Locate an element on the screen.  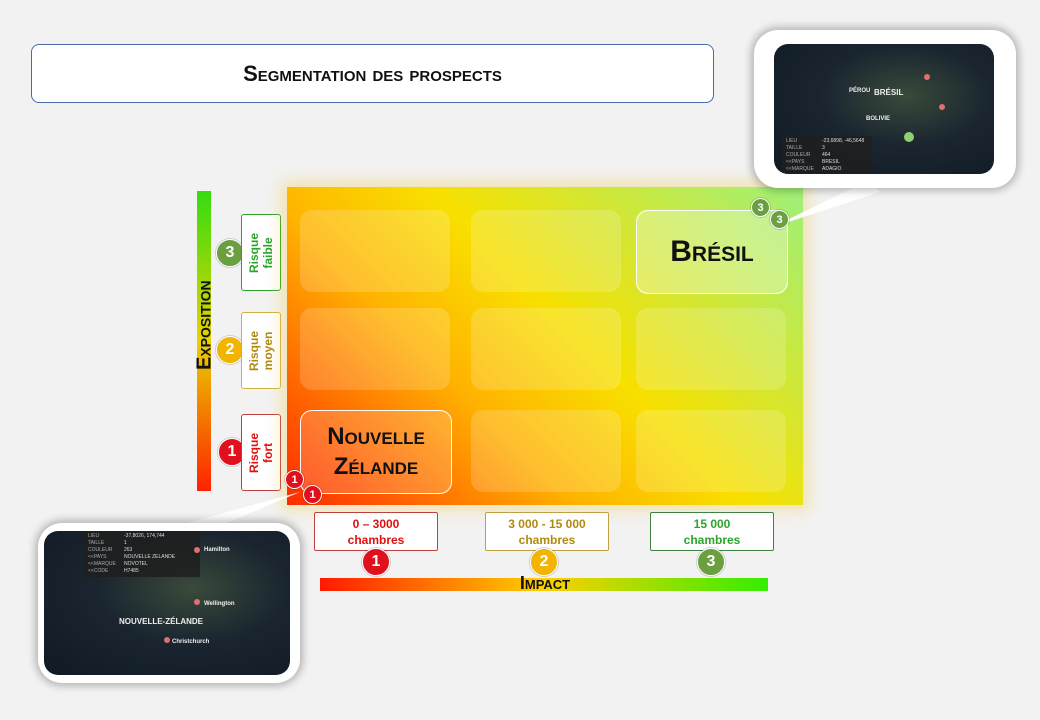
cell-r2-c2 is located at coordinates (546, 349).